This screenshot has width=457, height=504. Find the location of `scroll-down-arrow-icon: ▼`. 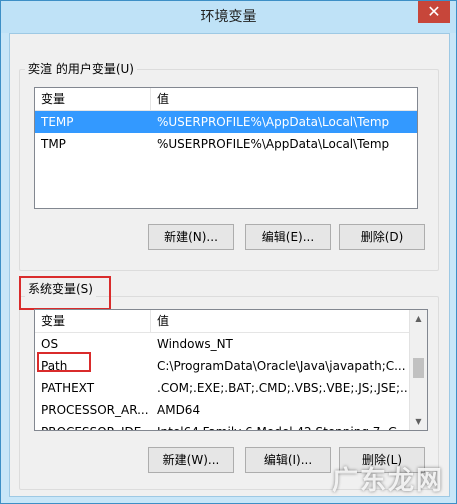

scroll-down-arrow-icon: ▼ is located at coordinates (418, 421).